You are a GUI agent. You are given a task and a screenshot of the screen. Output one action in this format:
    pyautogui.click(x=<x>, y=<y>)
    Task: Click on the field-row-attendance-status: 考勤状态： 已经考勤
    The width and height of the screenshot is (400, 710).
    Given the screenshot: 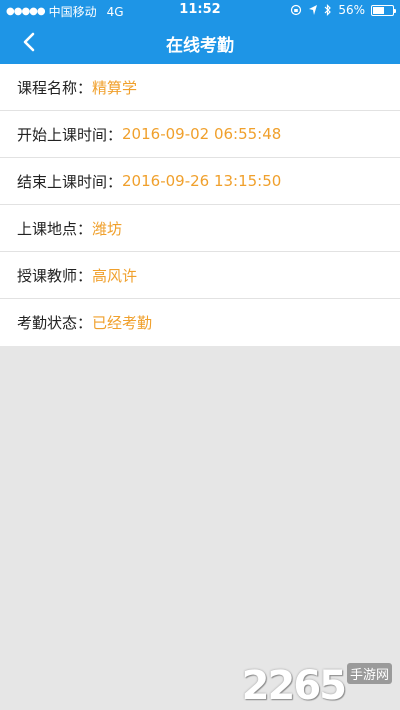 What is the action you would take?
    pyautogui.click(x=200, y=322)
    